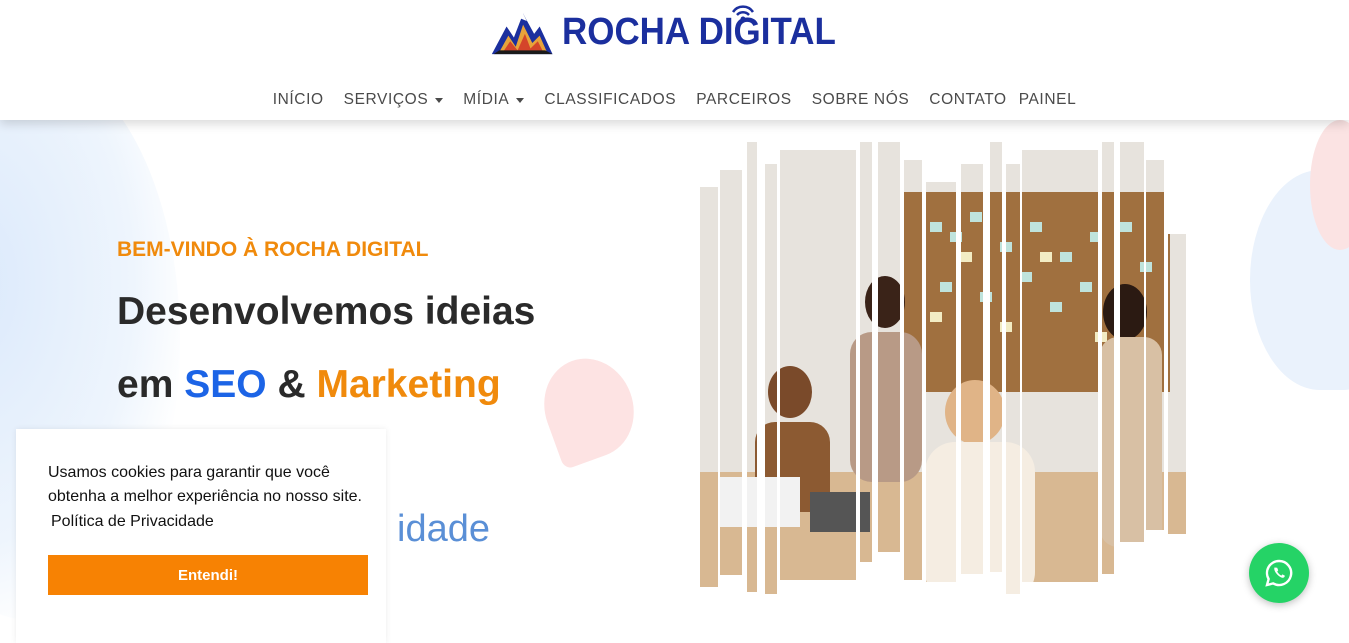  I want to click on nav-label: CLASSIFICADOS, so click(610, 99).